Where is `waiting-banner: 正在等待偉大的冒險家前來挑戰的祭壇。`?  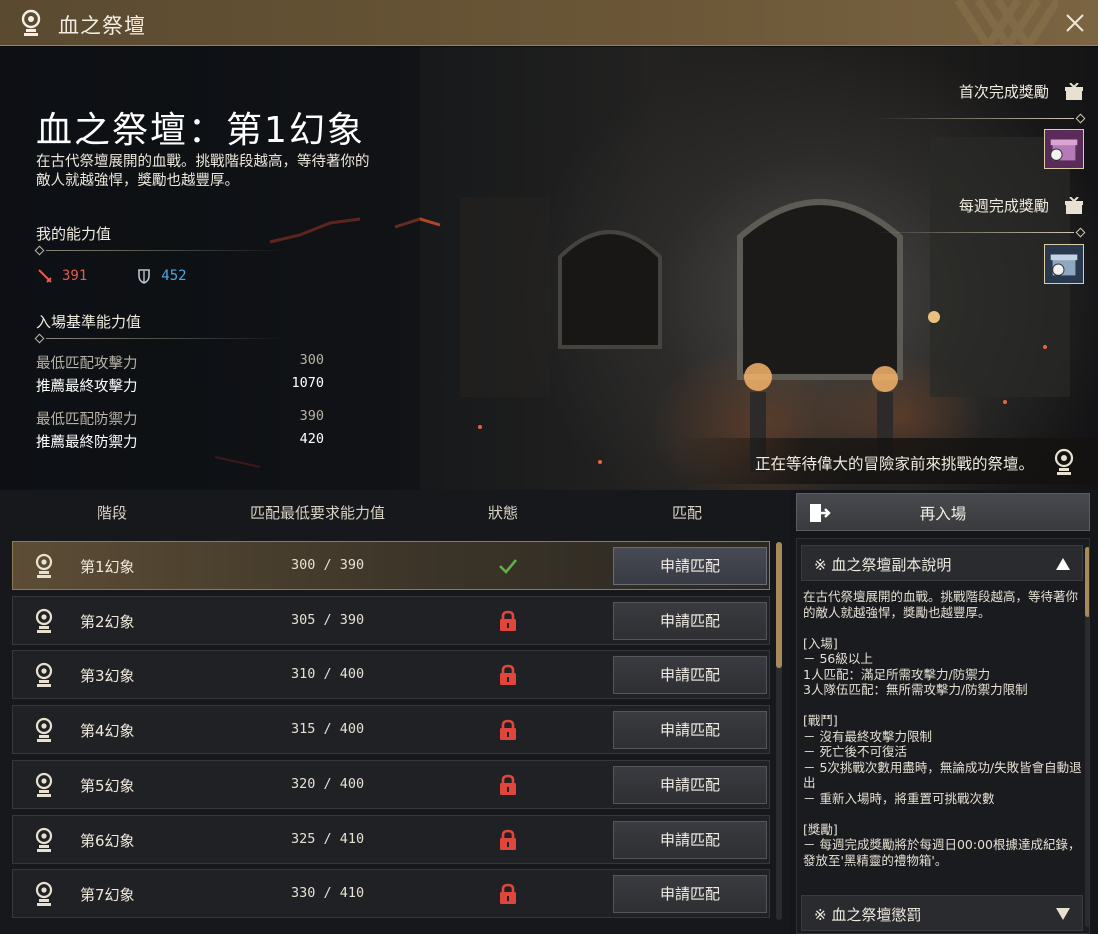 waiting-banner: 正在等待偉大的冒險家前來挑戰的祭壇。 is located at coordinates (888, 461).